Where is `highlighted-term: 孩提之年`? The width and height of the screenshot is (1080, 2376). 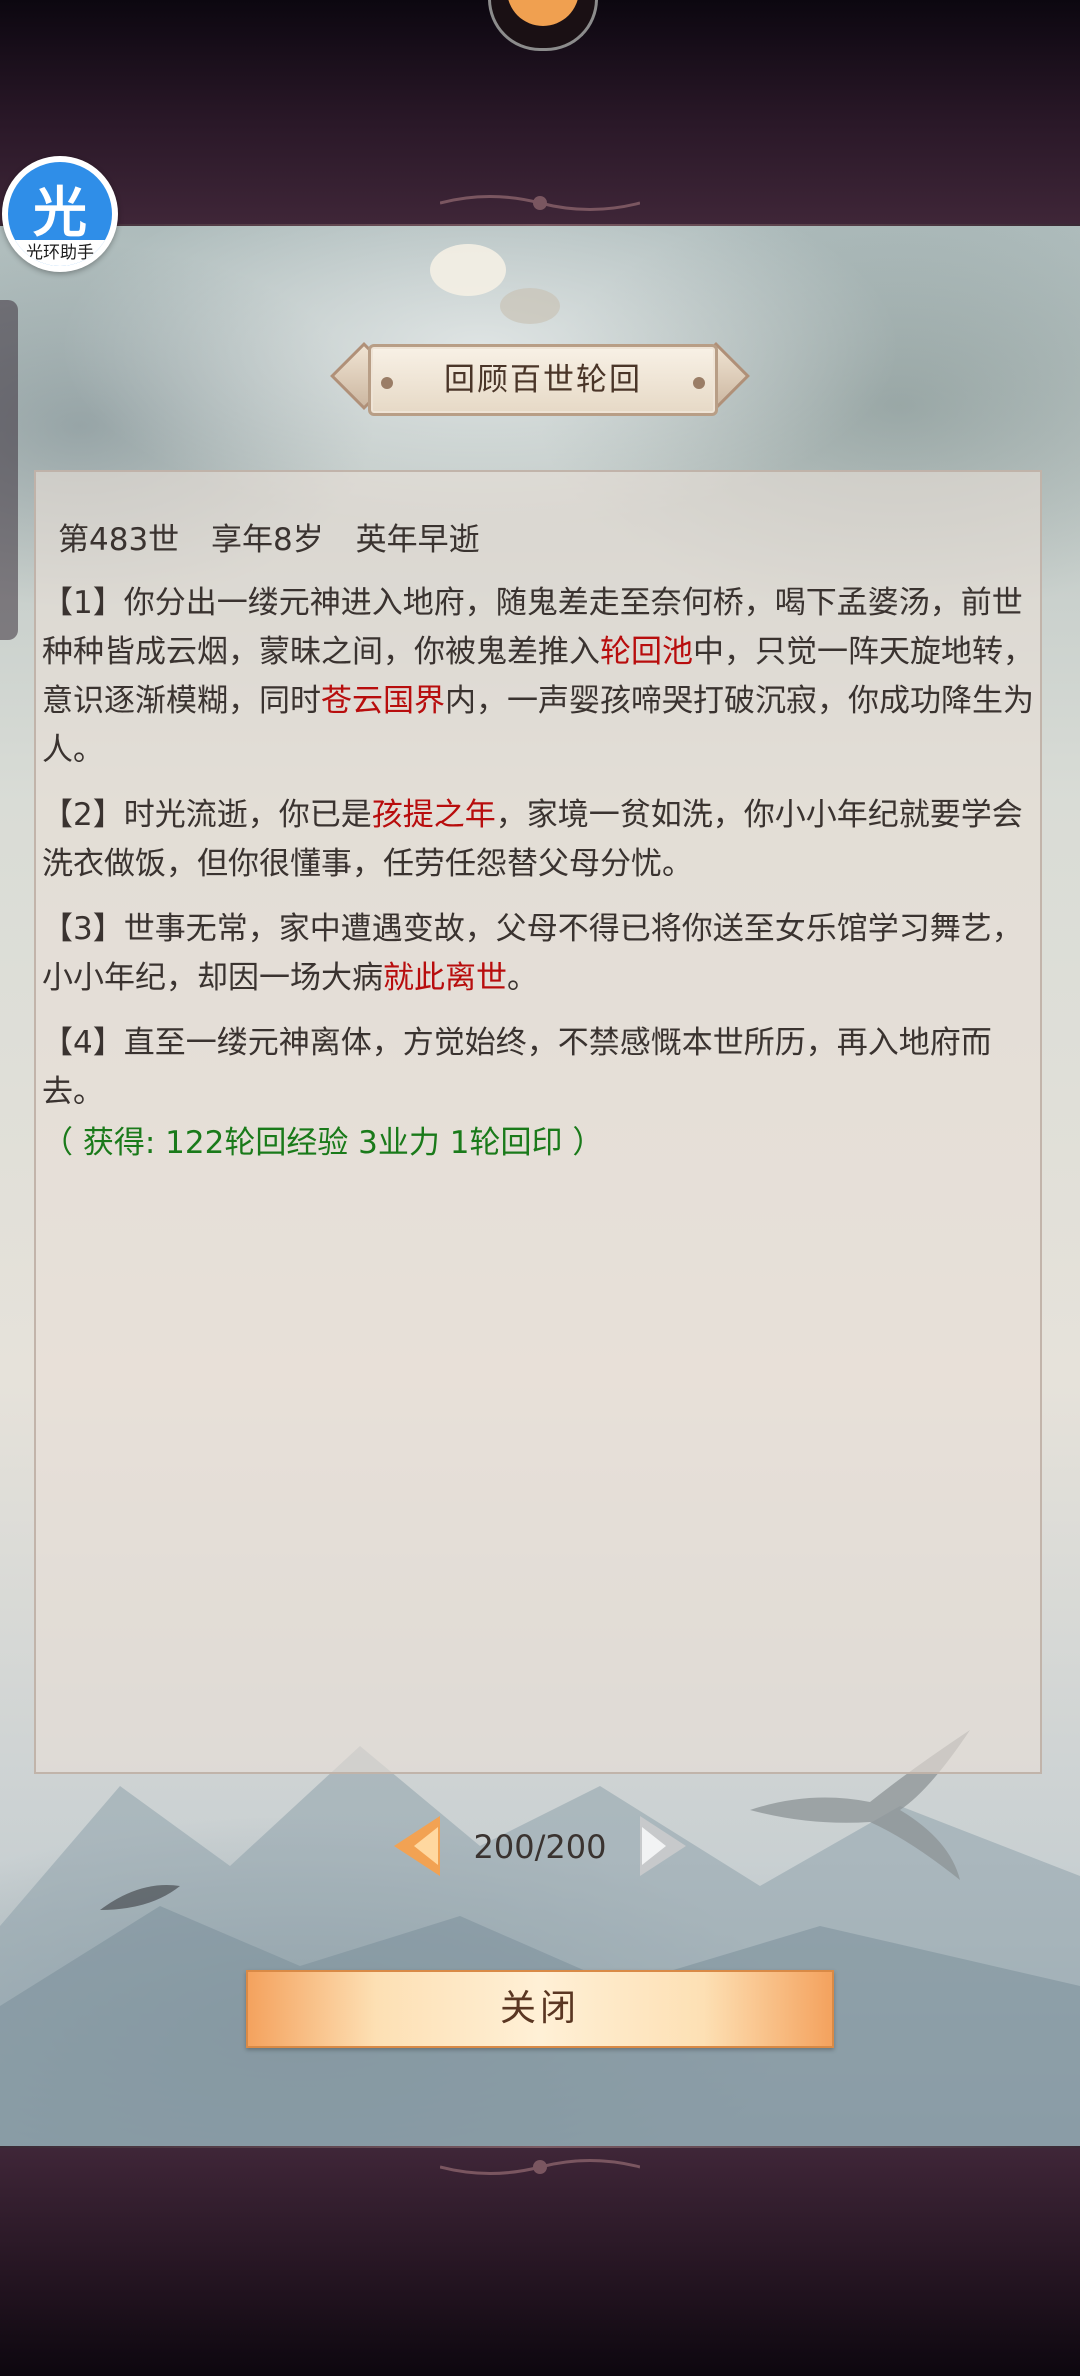
highlighted-term: 孩提之年 is located at coordinates (433, 815).